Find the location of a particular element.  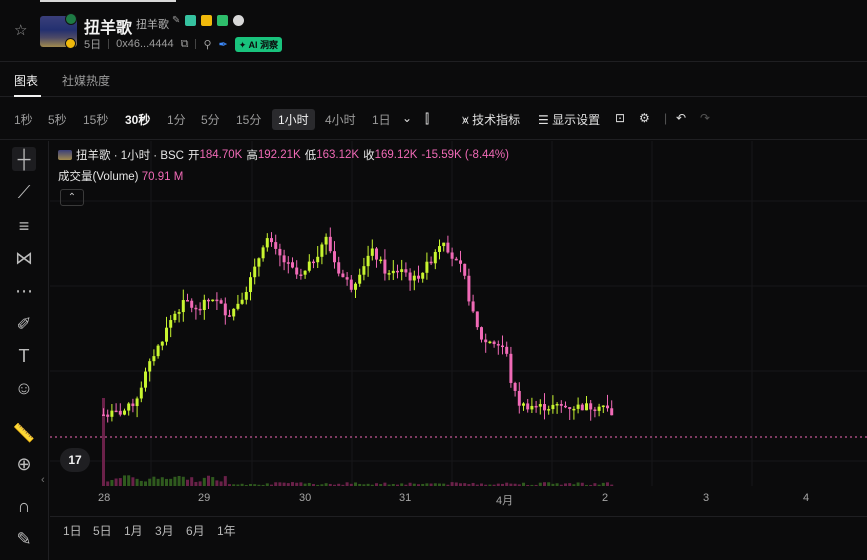

edit-icon: ✎ is located at coordinates (176, 20).